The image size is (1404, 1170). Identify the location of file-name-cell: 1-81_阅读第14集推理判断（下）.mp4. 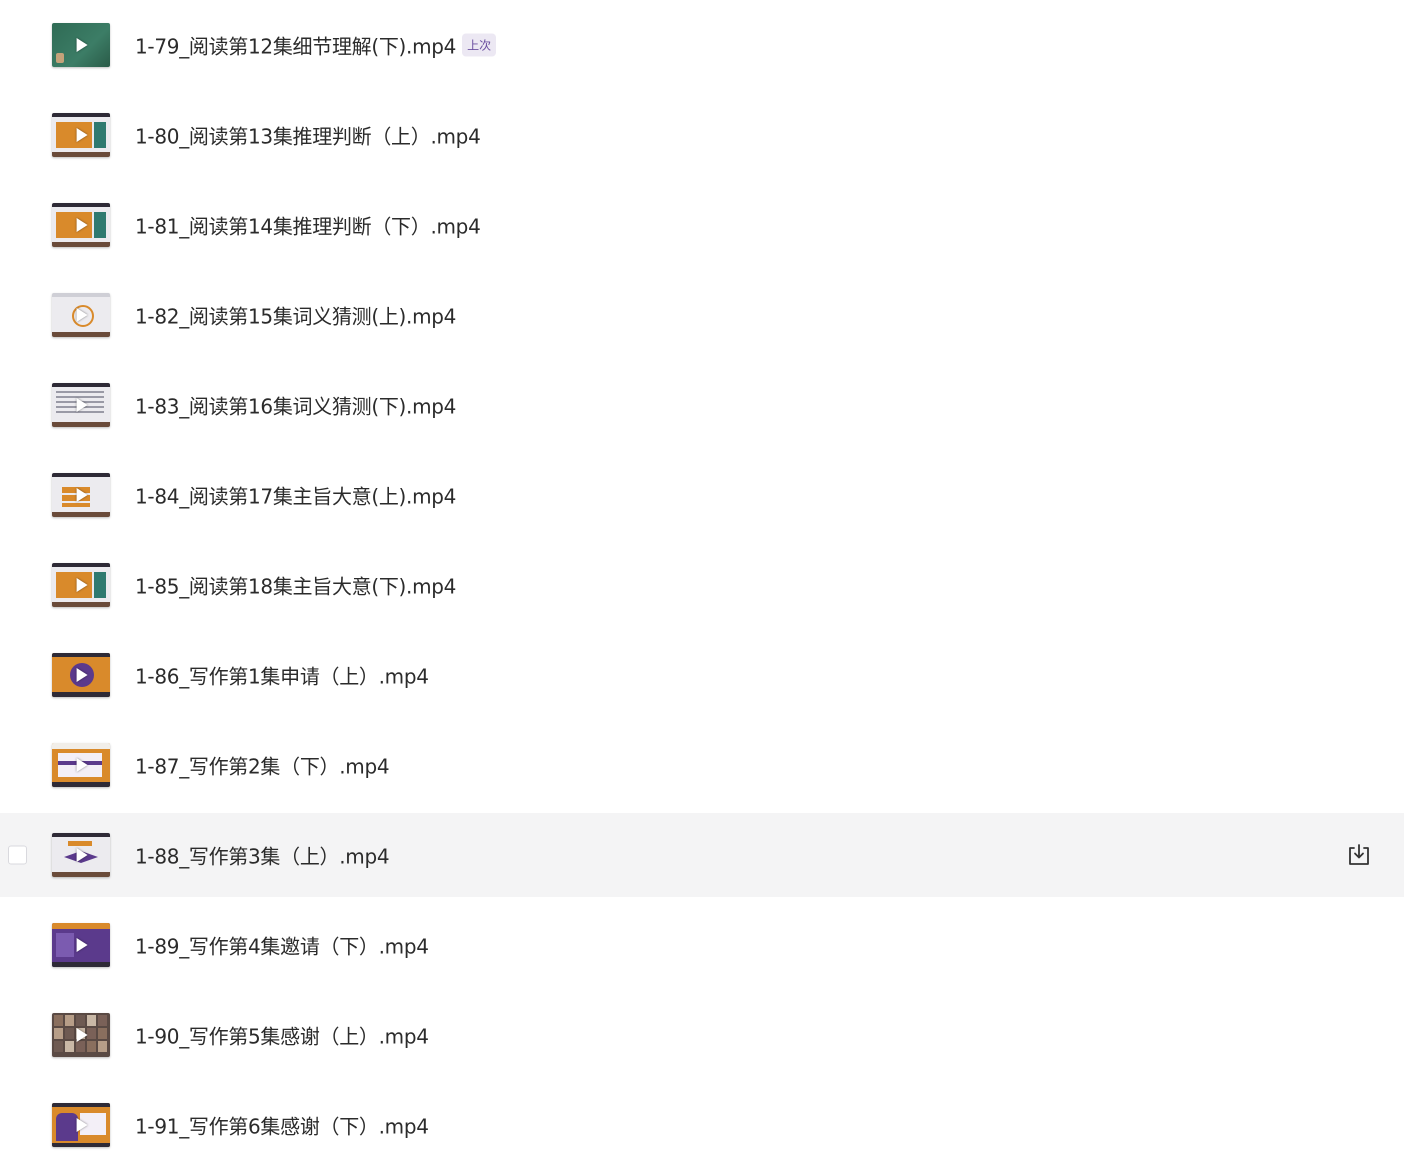
(308, 225).